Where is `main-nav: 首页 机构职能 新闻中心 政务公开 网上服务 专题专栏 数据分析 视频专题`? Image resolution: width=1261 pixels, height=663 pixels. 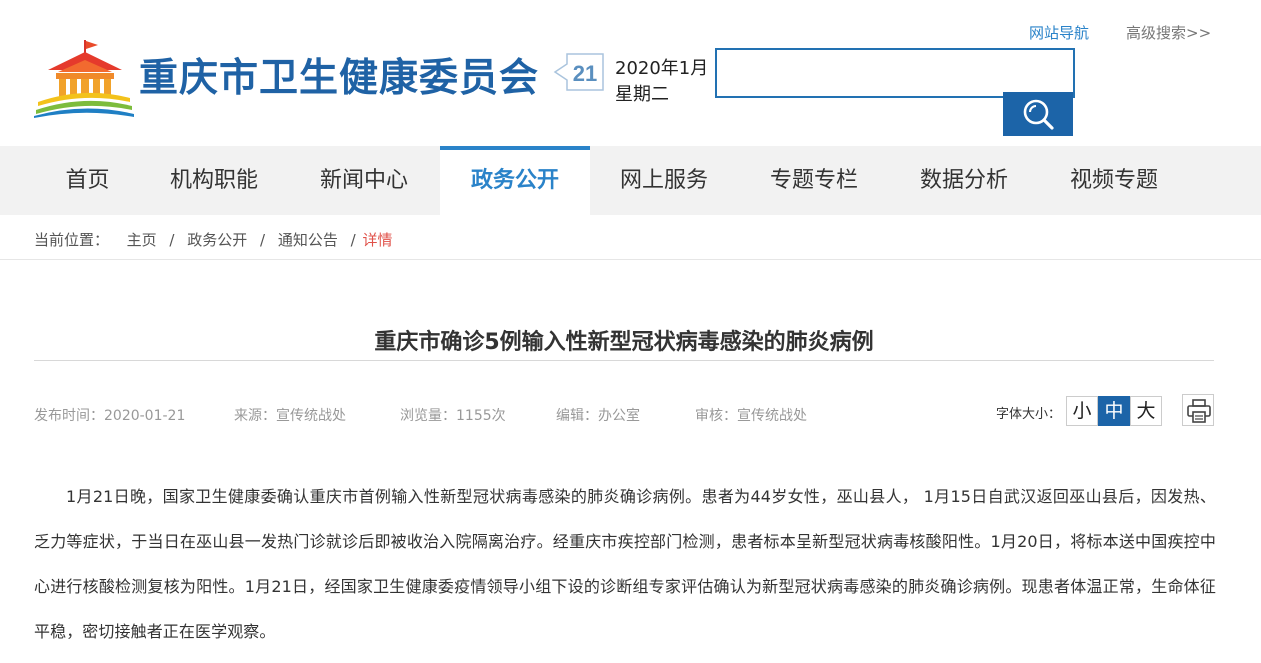 main-nav: 首页 机构职能 新闻中心 政务公开 网上服务 专题专栏 数据分析 视频专题 is located at coordinates (630, 180).